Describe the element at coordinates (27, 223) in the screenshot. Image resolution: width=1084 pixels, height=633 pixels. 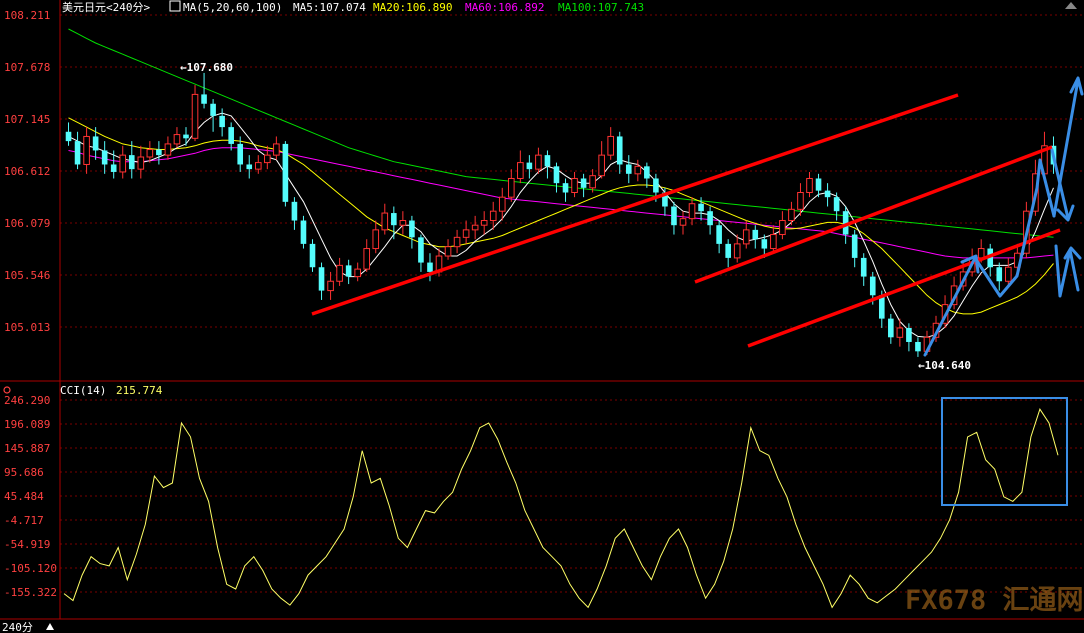
I see `price-tick: 106.079` at that location.